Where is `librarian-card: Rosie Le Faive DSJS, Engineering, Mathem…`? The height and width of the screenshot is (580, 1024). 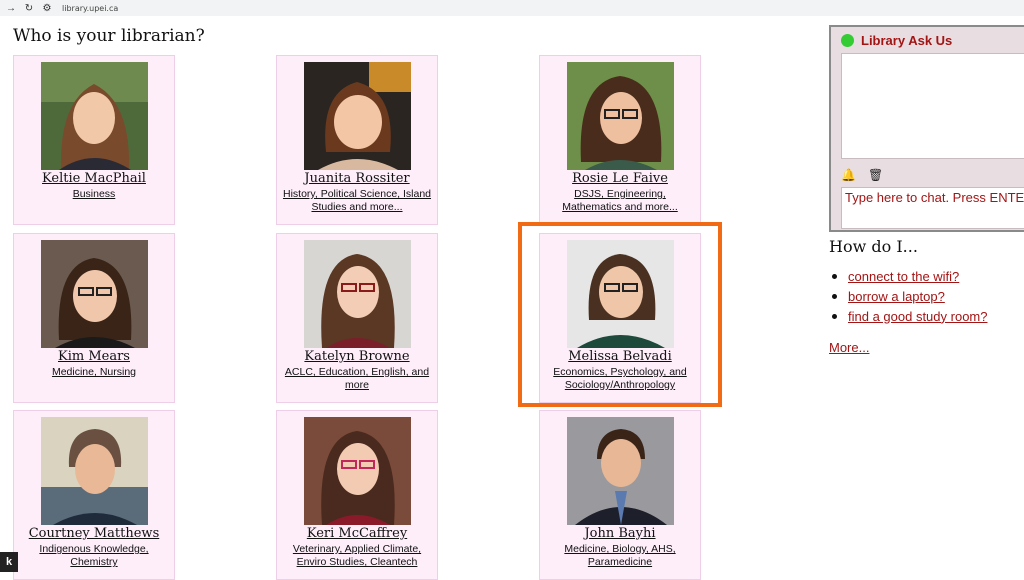 librarian-card: Rosie Le Faive DSJS, Engineering, Mathem… is located at coordinates (620, 140).